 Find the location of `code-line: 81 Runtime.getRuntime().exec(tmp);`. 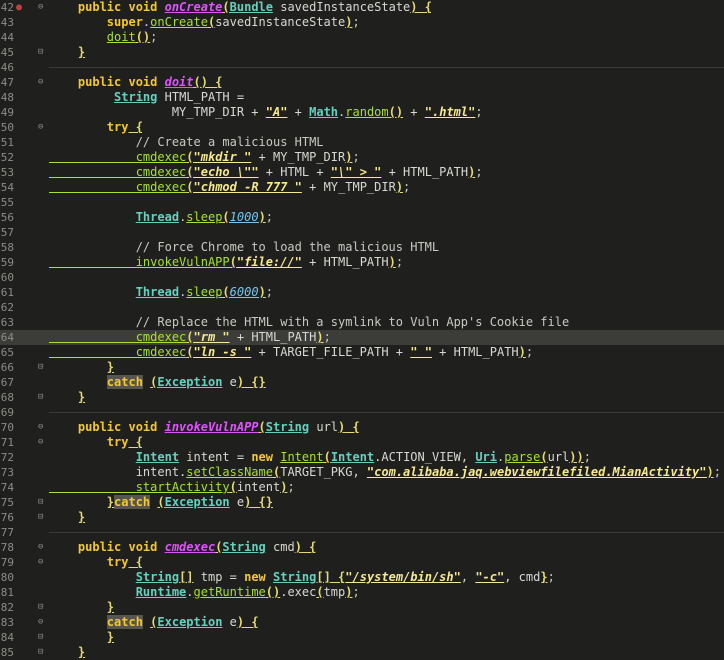

code-line: 81 Runtime.getRuntime().exec(tmp); is located at coordinates (362, 592).